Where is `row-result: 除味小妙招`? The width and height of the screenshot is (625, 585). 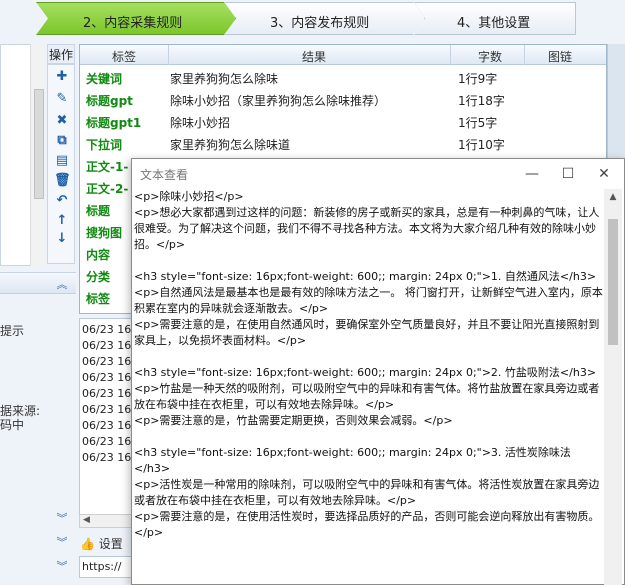 row-result: 除味小妙招 is located at coordinates (200, 123).